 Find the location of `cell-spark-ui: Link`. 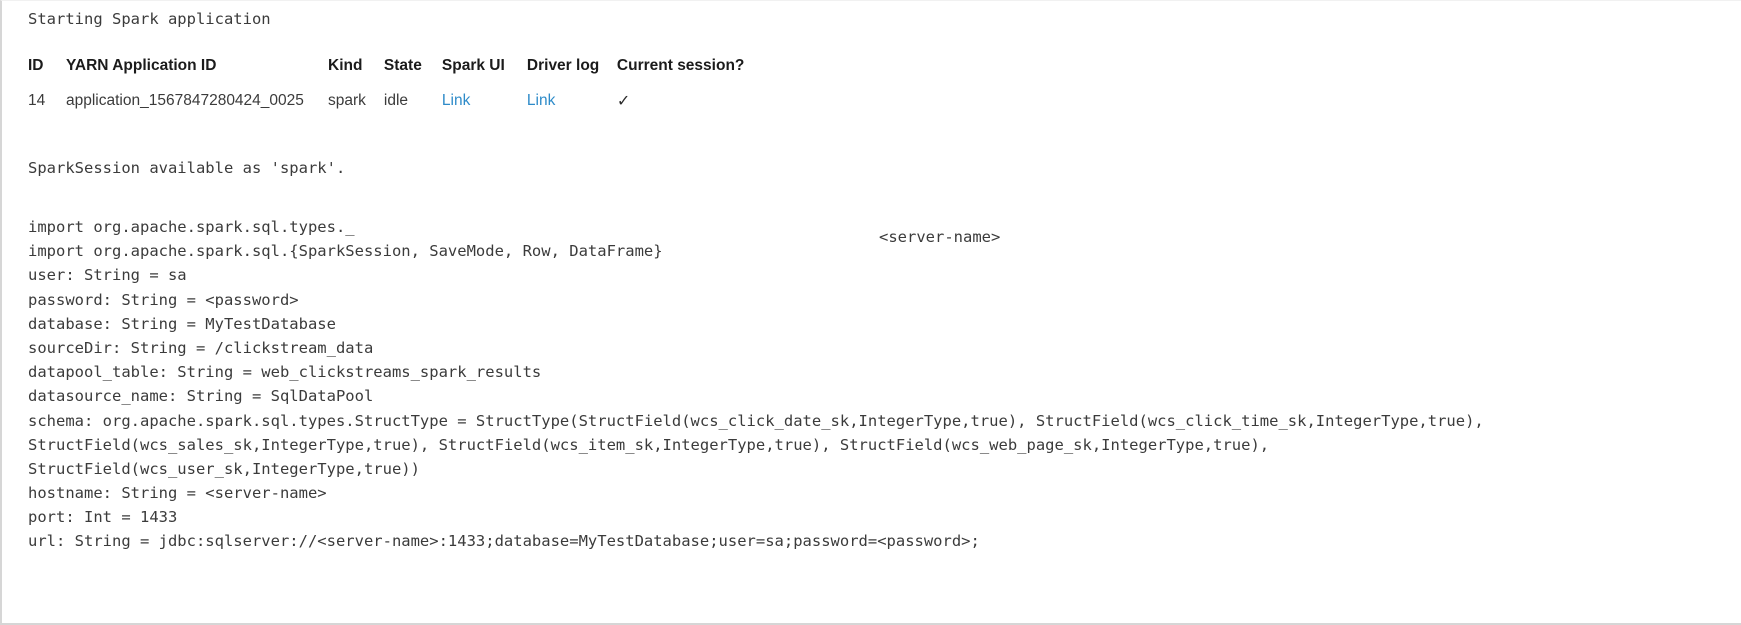

cell-spark-ui: Link is located at coordinates (484, 101).